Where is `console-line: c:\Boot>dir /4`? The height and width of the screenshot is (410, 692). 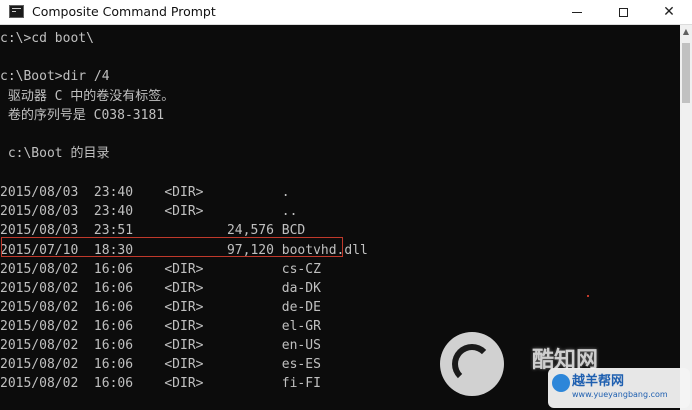 console-line: c:\Boot>dir /4 is located at coordinates (55, 76).